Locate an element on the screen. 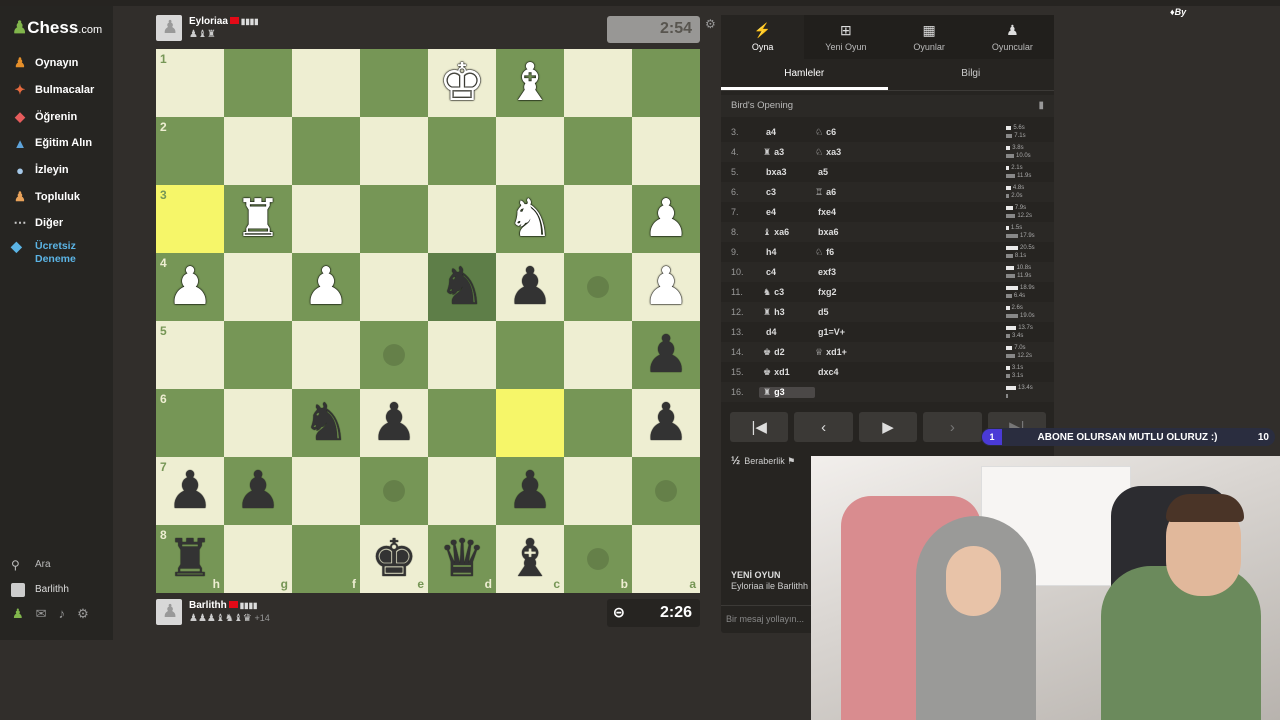  board-square: f is located at coordinates (326, 559).